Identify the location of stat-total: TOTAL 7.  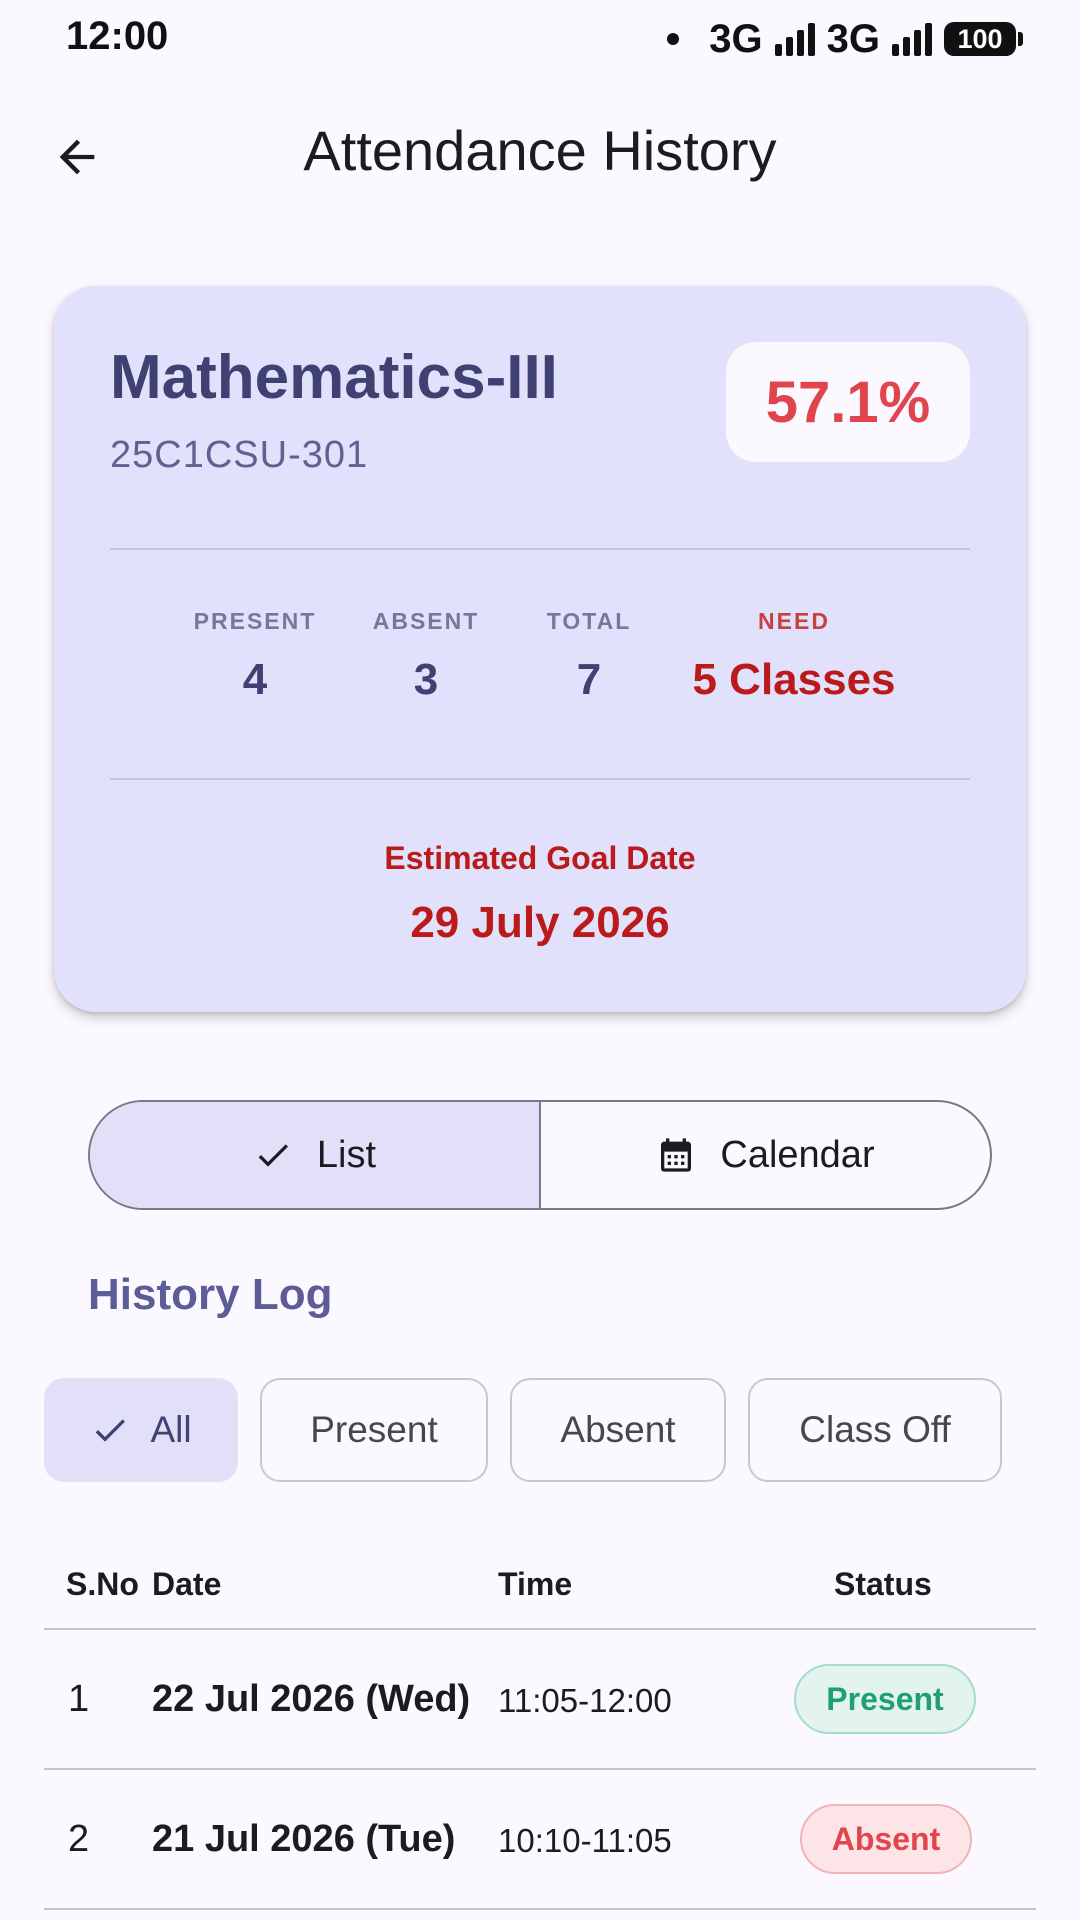
(589, 656).